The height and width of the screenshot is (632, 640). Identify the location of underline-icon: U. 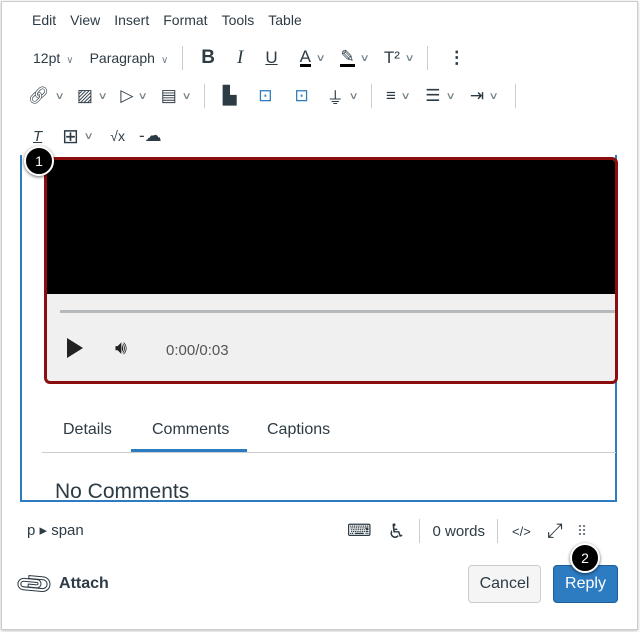
(271, 58).